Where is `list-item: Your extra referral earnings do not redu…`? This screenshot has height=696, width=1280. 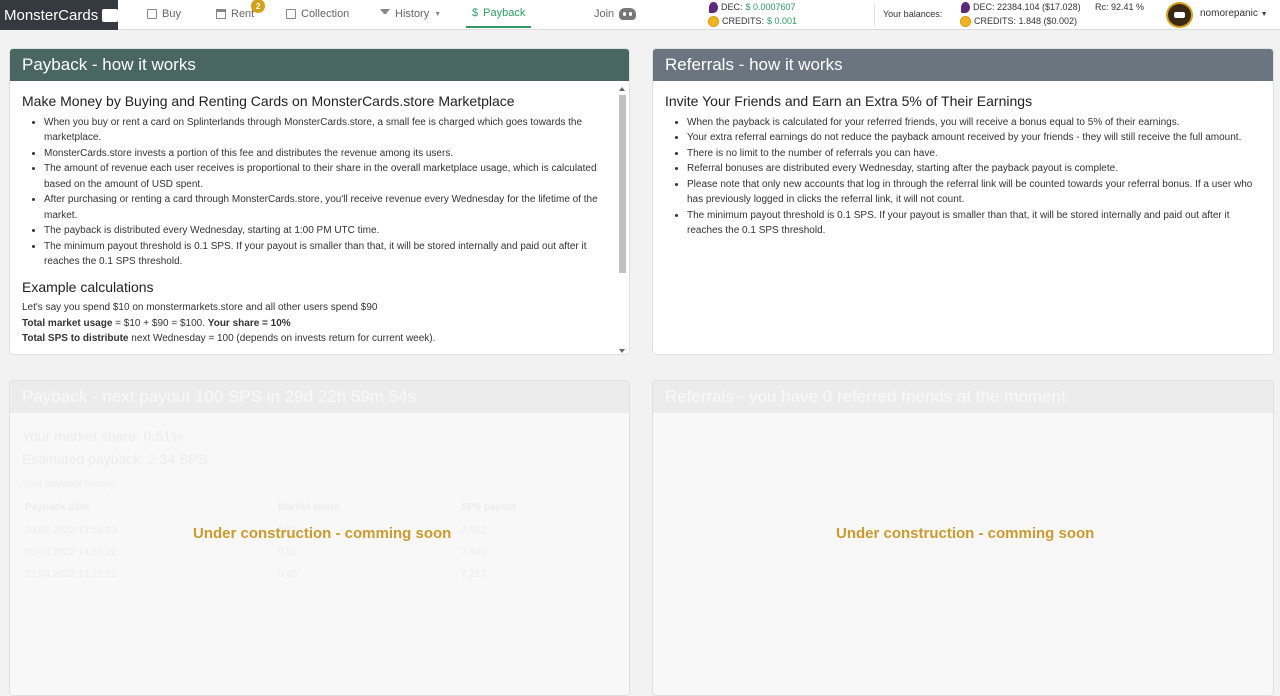
list-item: Your extra referral earnings do not redu… is located at coordinates (974, 138).